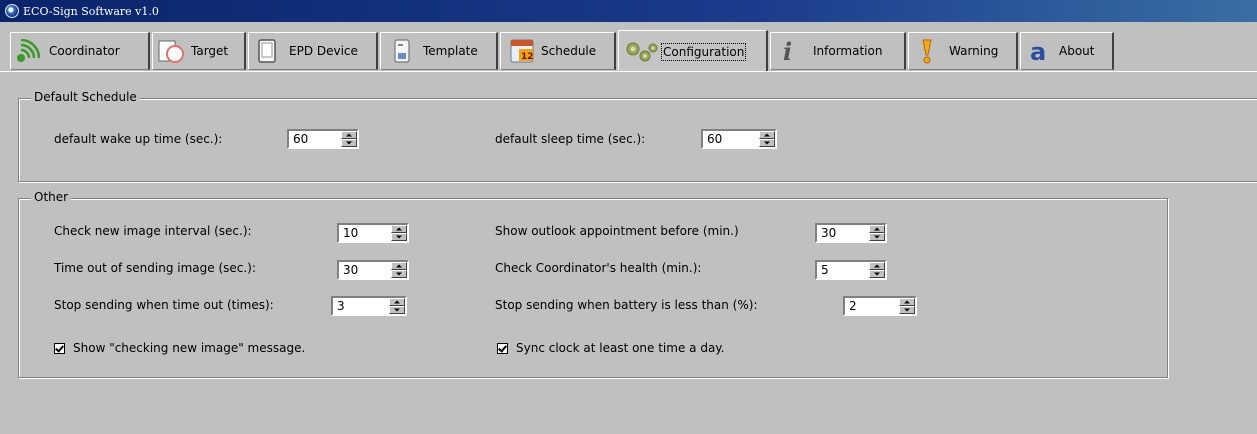  I want to click on wake-time-spinner: 60, so click(323, 139).